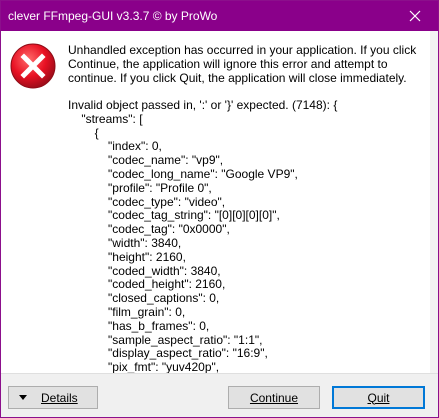  I want to click on continue-button: Continue, so click(274, 397).